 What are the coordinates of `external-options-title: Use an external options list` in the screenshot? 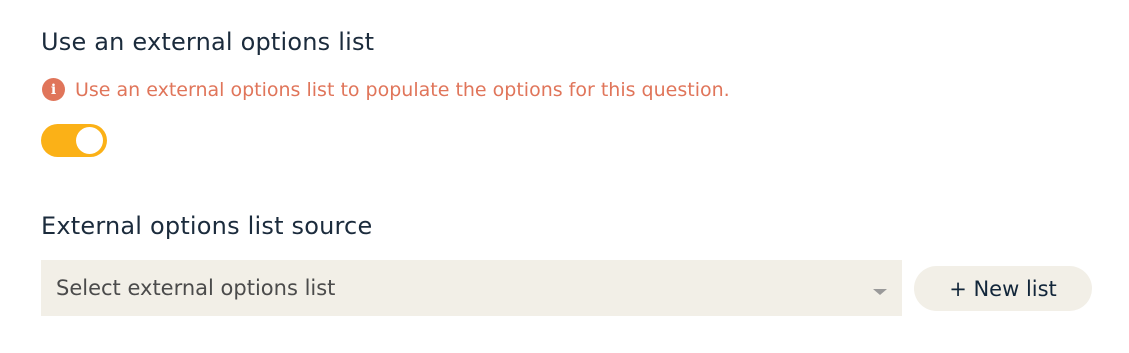 It's located at (208, 42).